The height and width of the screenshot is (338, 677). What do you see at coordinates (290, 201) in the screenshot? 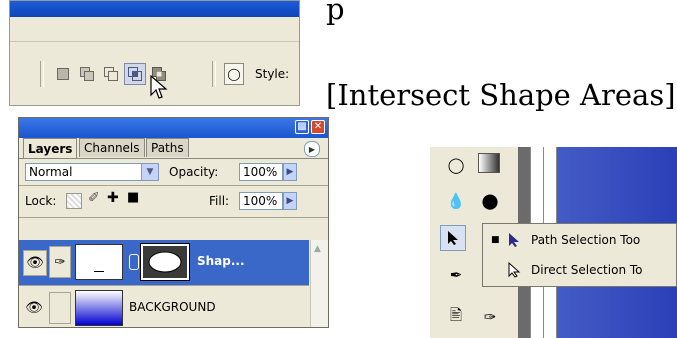
I see `fill-slider-toggle-icon: ▶` at bounding box center [290, 201].